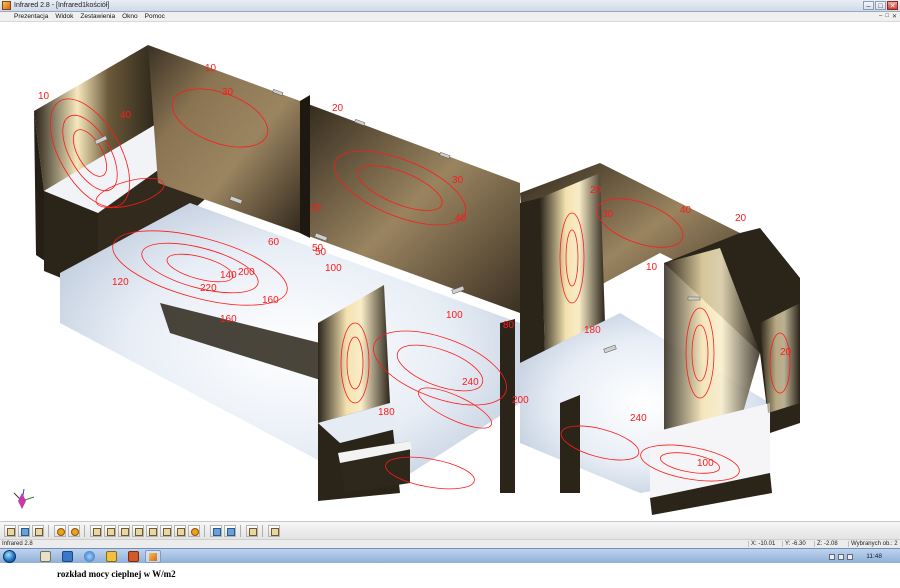 The image size is (900, 588). I want to click on taskbar: 11:48, so click(450, 555).